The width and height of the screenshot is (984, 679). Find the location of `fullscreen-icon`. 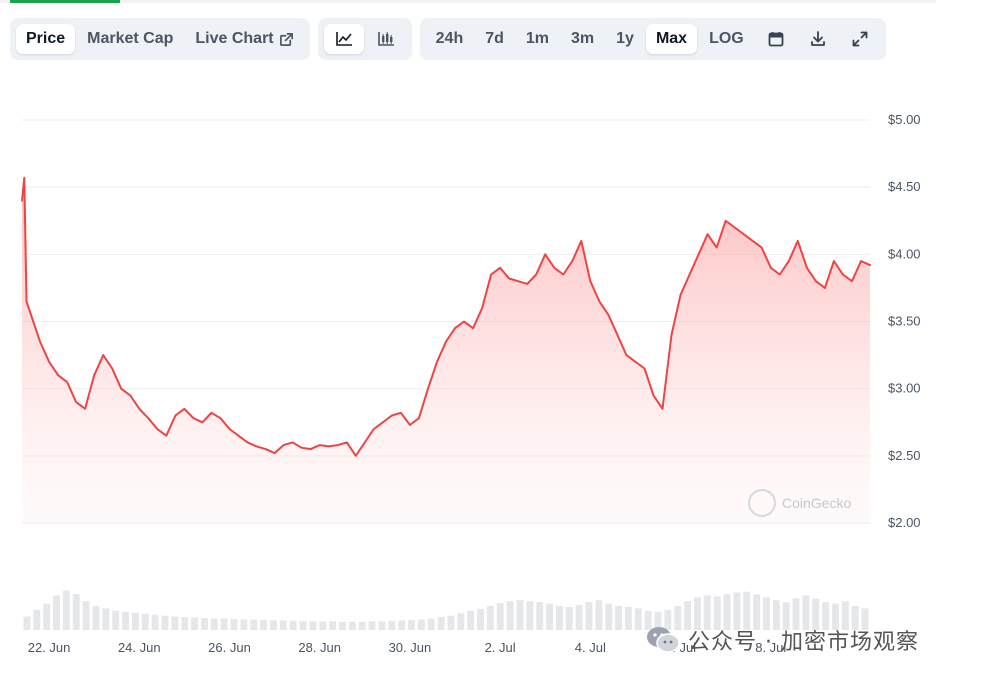

fullscreen-icon is located at coordinates (860, 39).